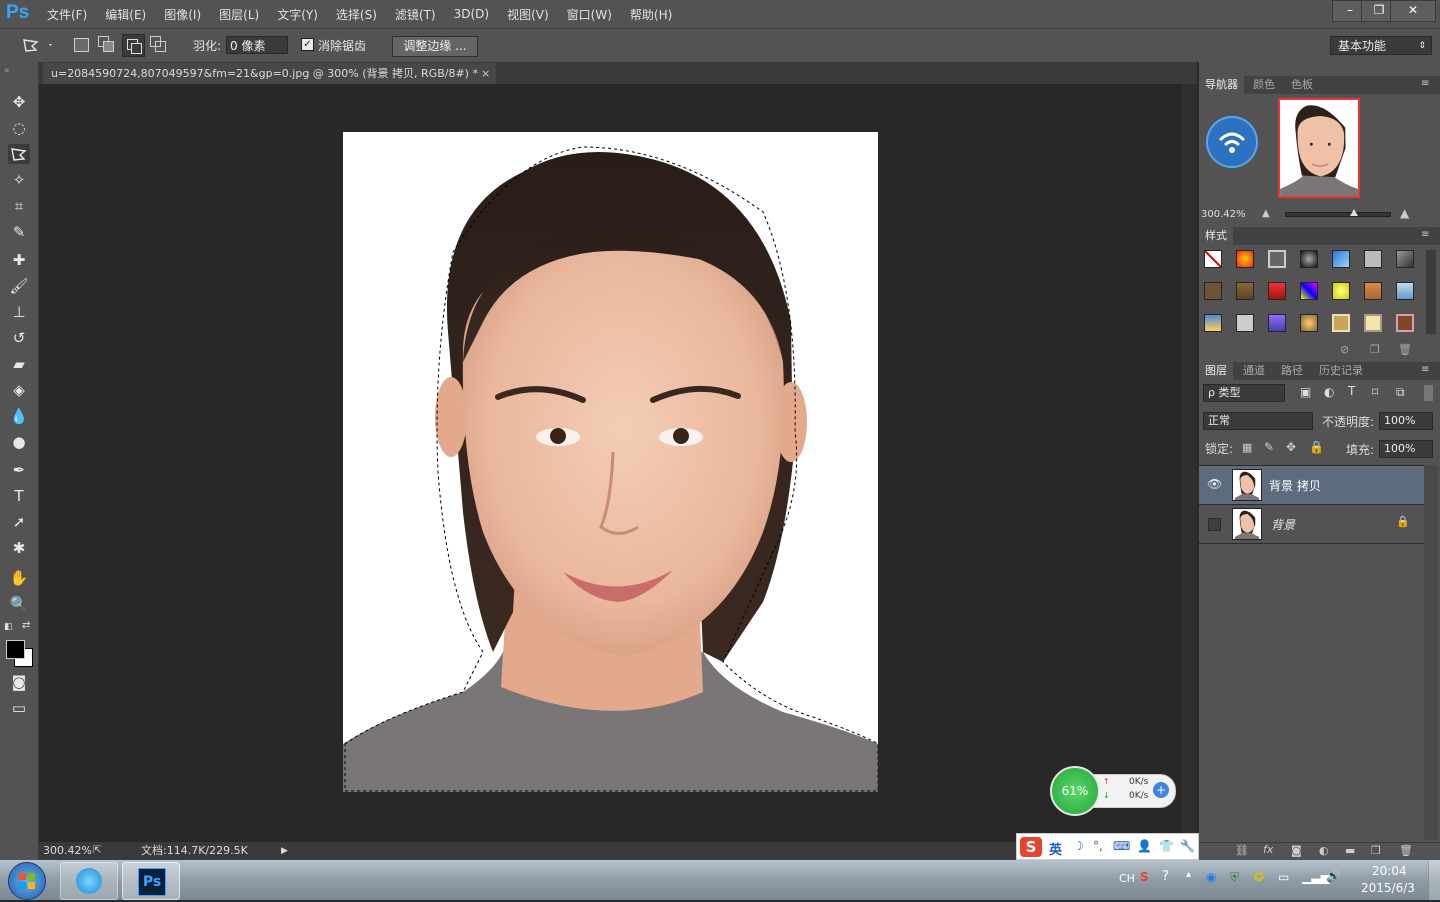 The width and height of the screenshot is (1440, 902). I want to click on tab-paths: 路径, so click(1292, 371).